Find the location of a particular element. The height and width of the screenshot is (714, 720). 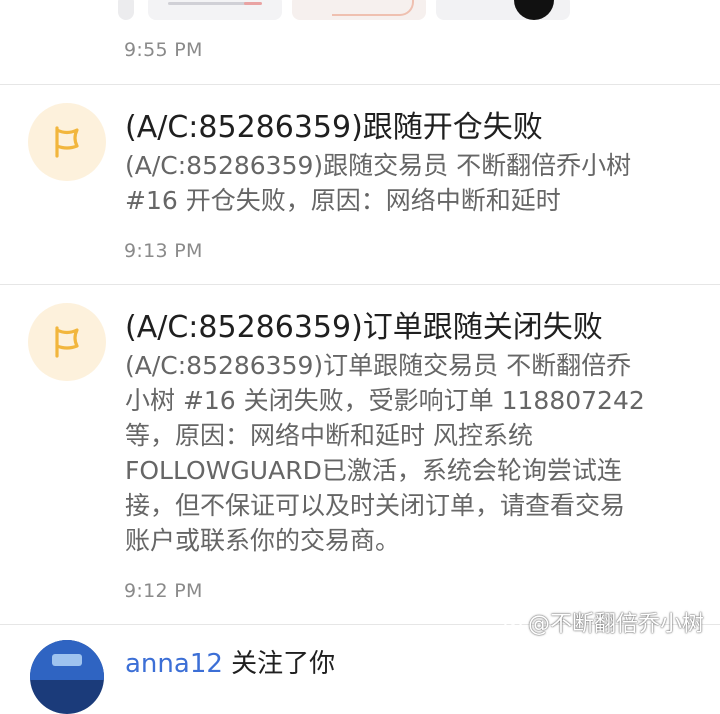

message-body-line: 等，原因：网络中断和延时 风控系统 is located at coordinates (329, 435).